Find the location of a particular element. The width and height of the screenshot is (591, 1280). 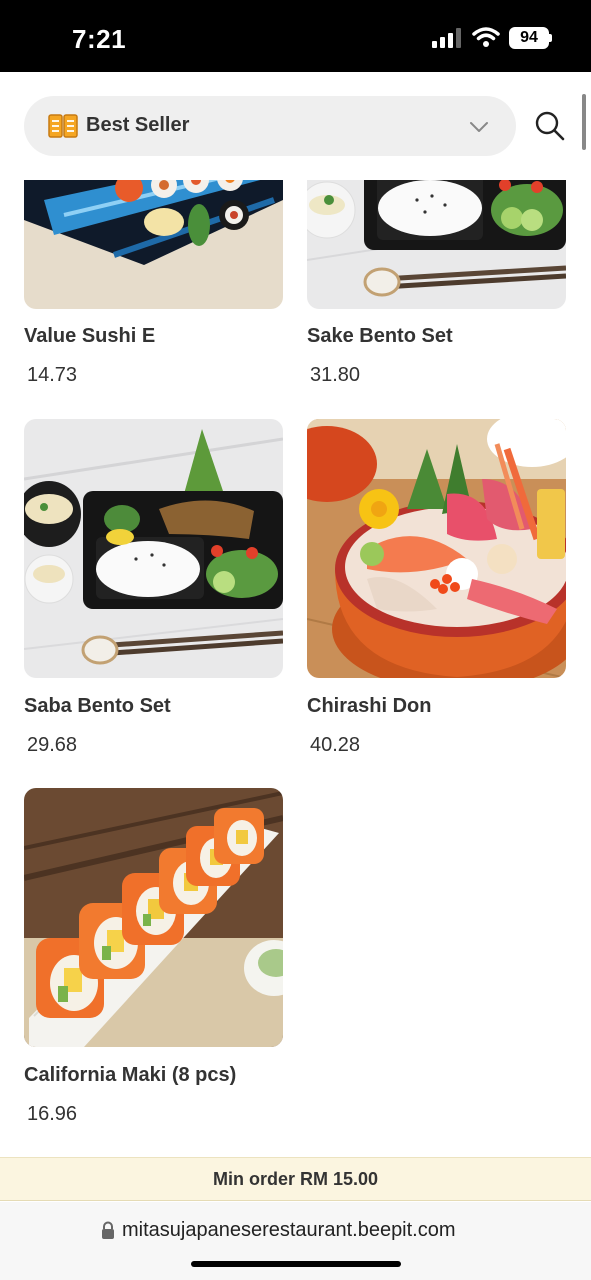

battery-nub is located at coordinates (550, 38).